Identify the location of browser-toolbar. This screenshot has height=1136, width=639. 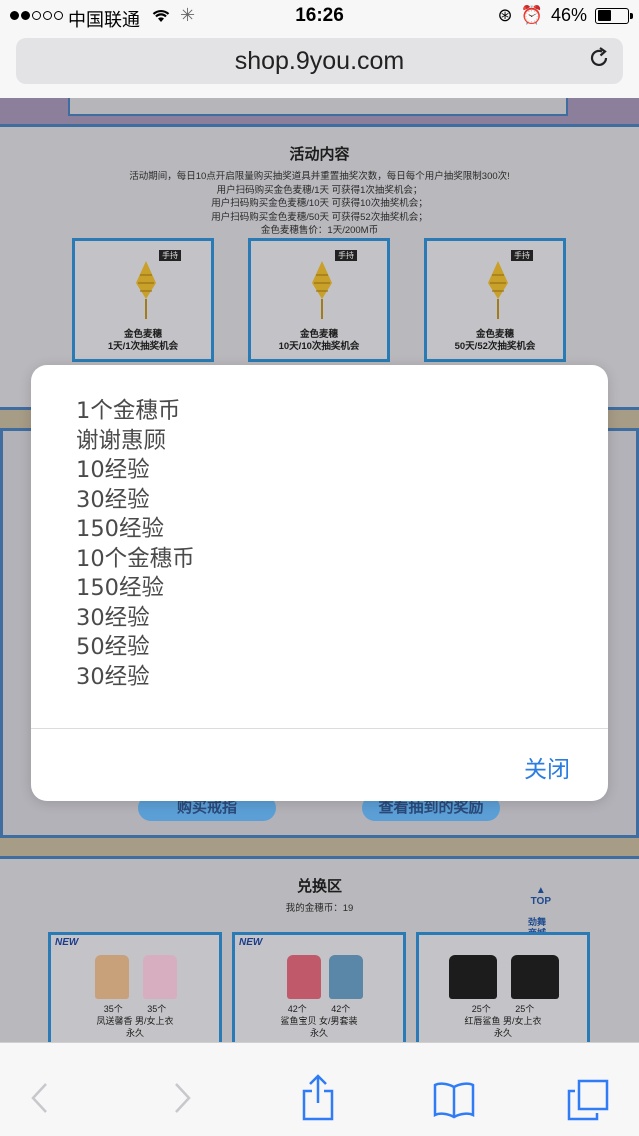
(319, 1089).